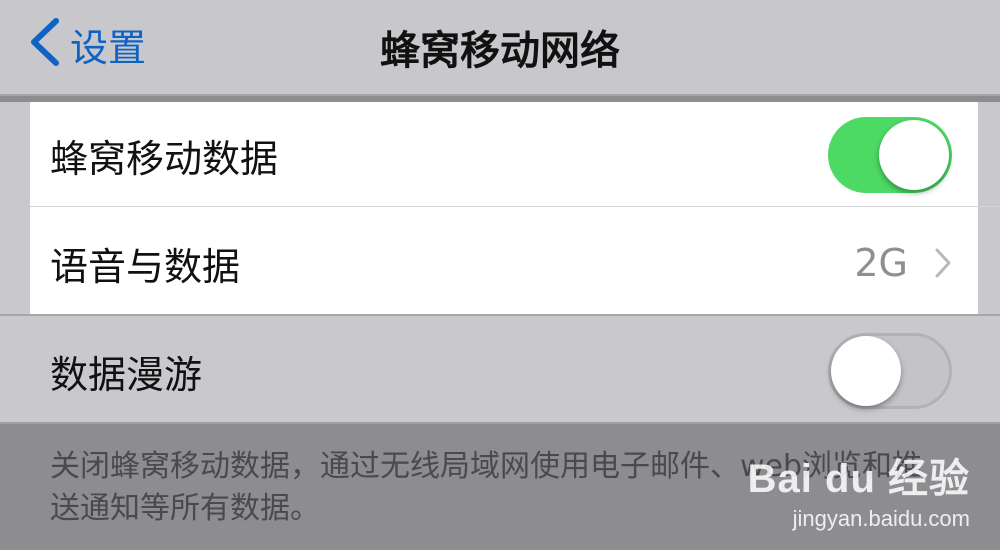  Describe the element at coordinates (881, 263) in the screenshot. I see `voice-data-value: 2G` at that location.